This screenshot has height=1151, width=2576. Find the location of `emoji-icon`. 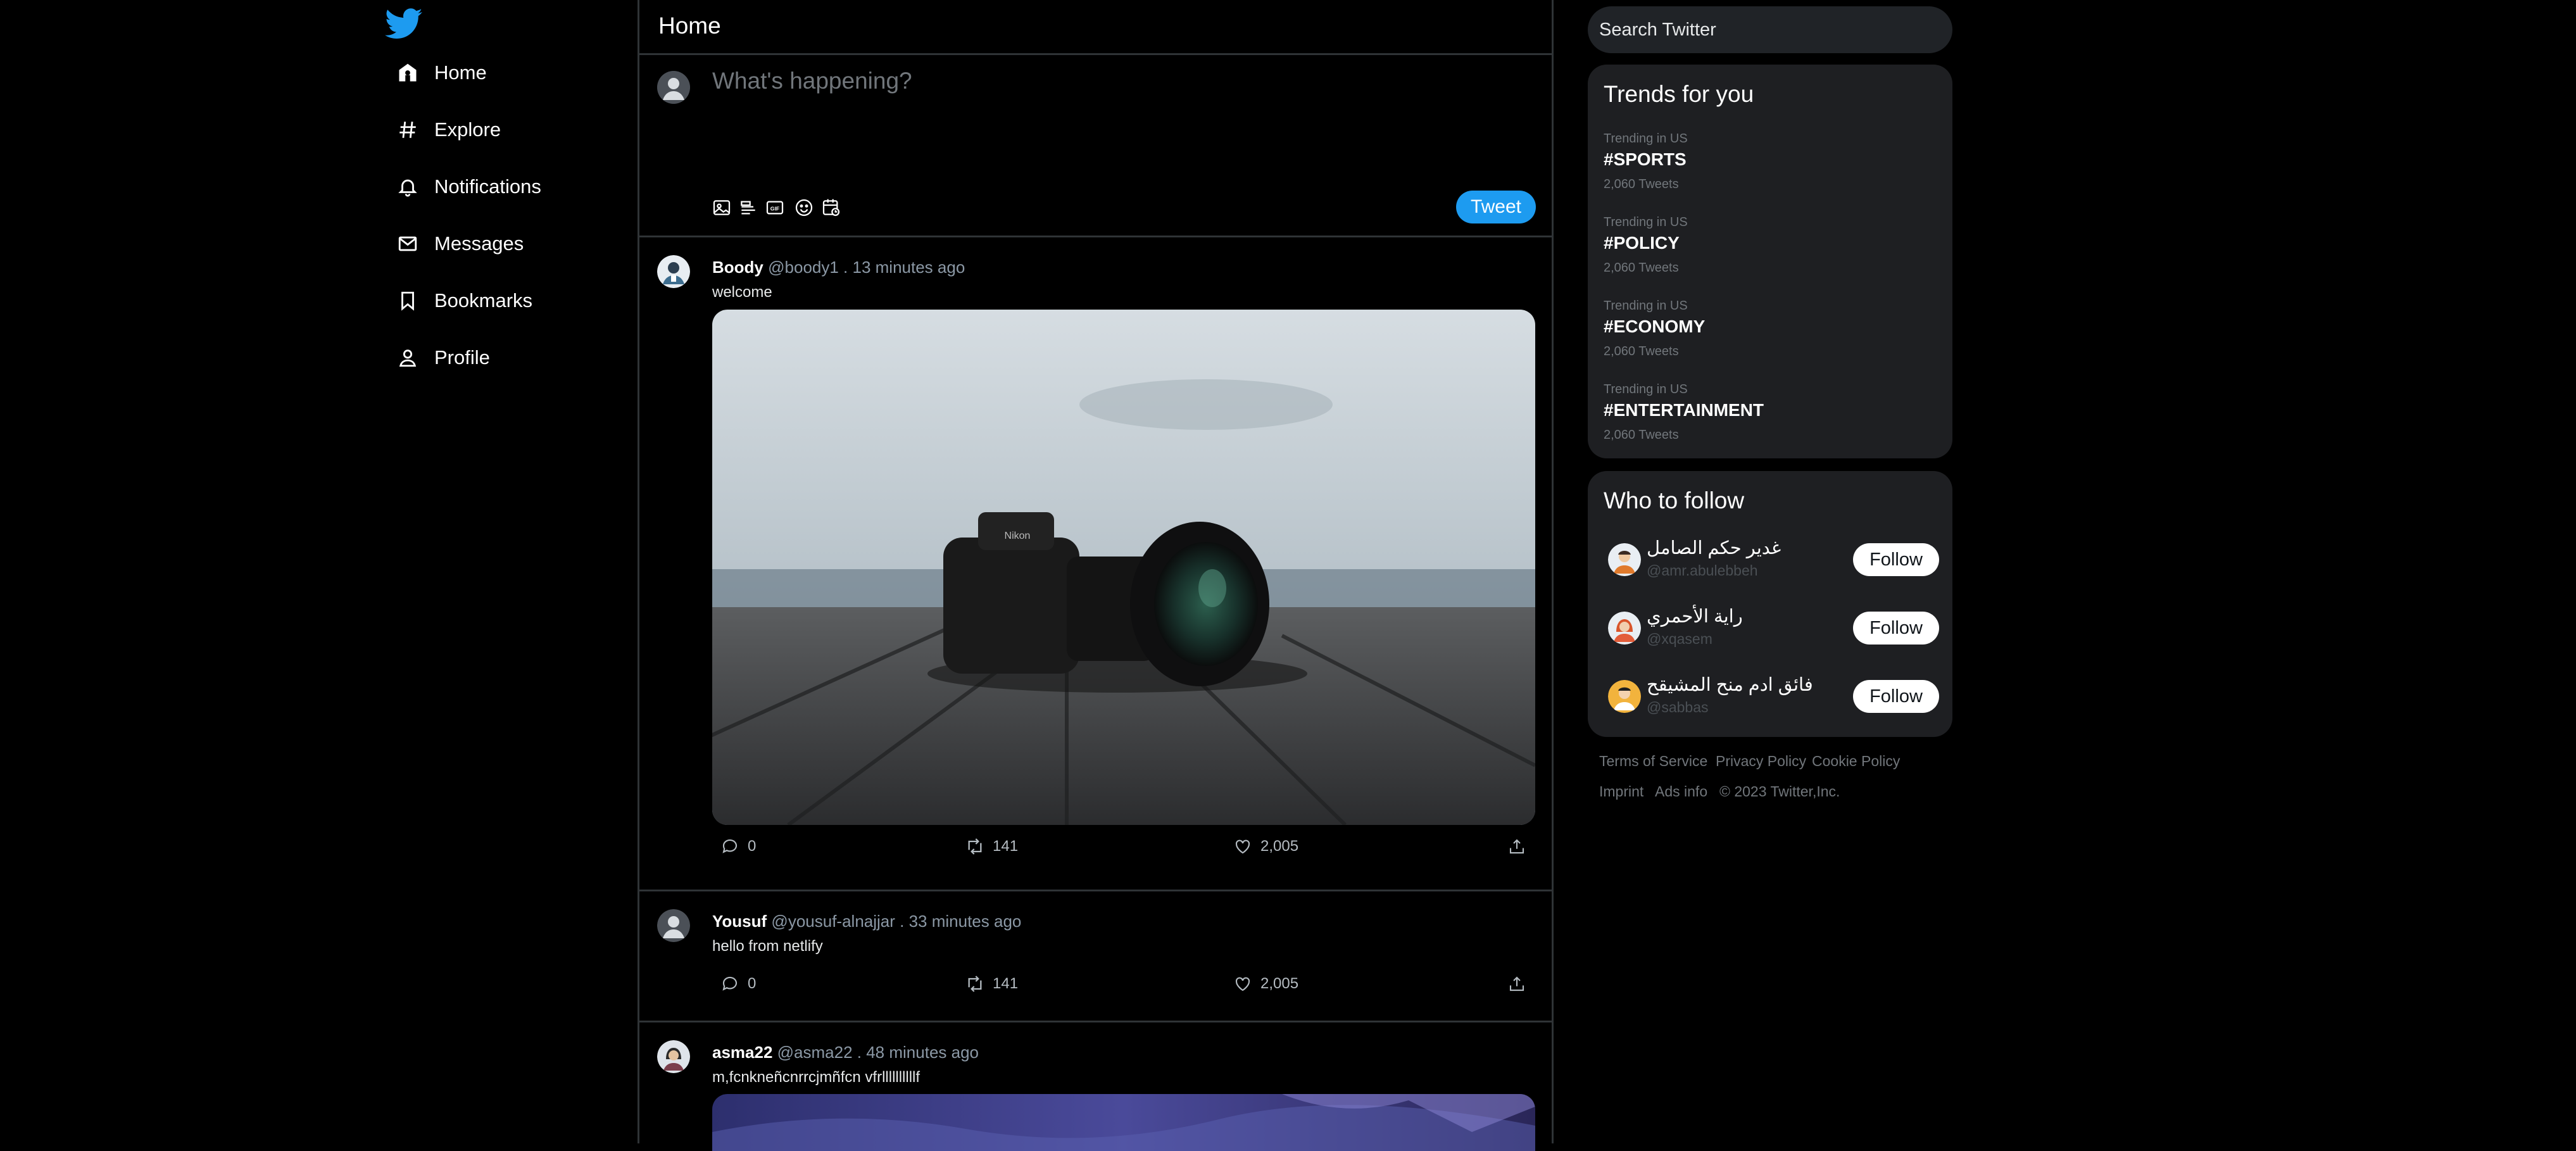

emoji-icon is located at coordinates (804, 208).